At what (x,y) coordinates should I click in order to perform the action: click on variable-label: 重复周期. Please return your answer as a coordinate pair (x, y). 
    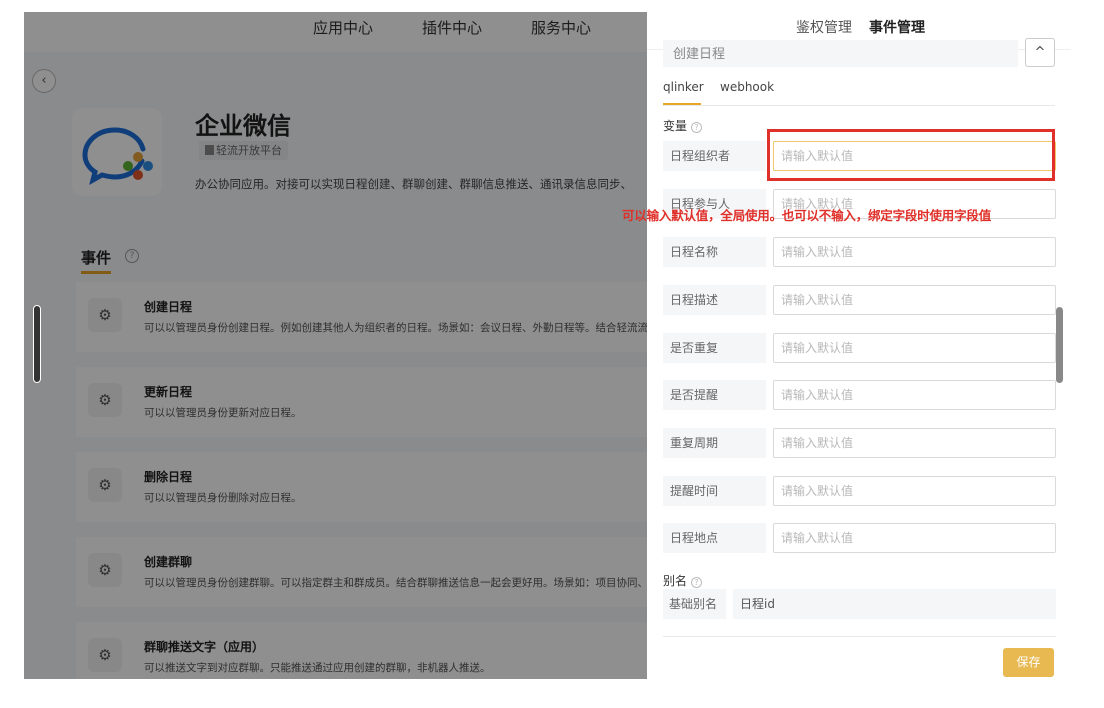
    Looking at the image, I should click on (714, 443).